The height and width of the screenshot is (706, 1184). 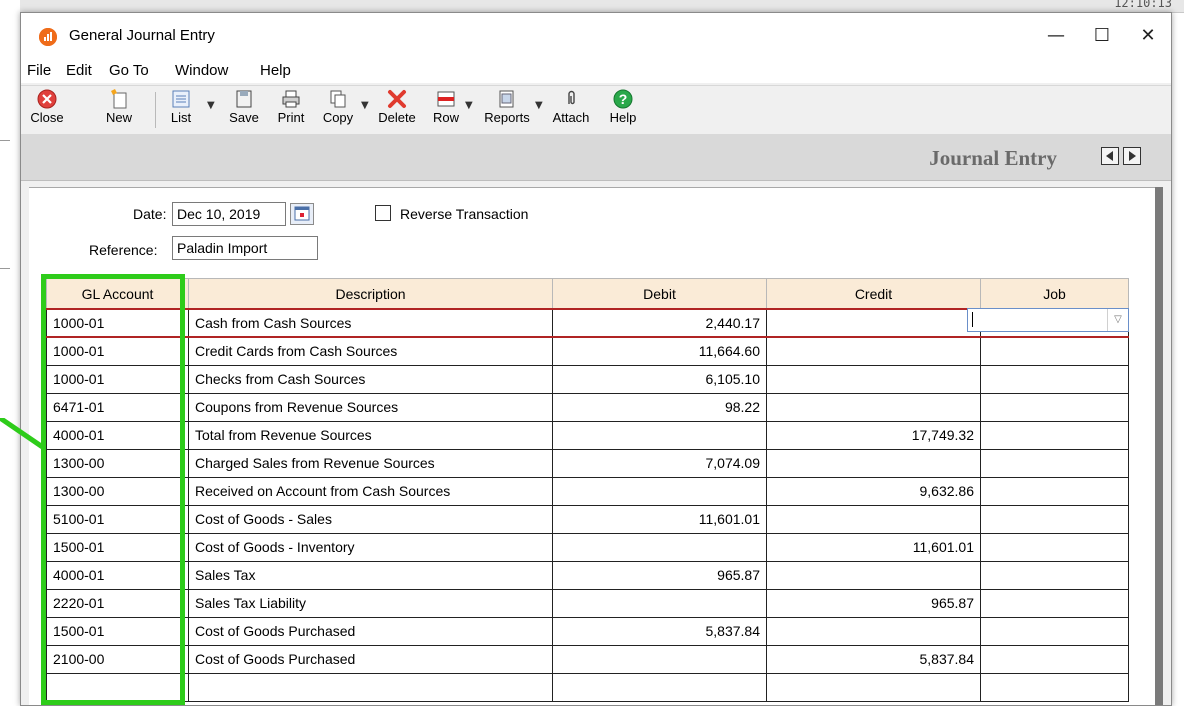 What do you see at coordinates (117, 294) in the screenshot?
I see `column-header-gl-account: GL Account` at bounding box center [117, 294].